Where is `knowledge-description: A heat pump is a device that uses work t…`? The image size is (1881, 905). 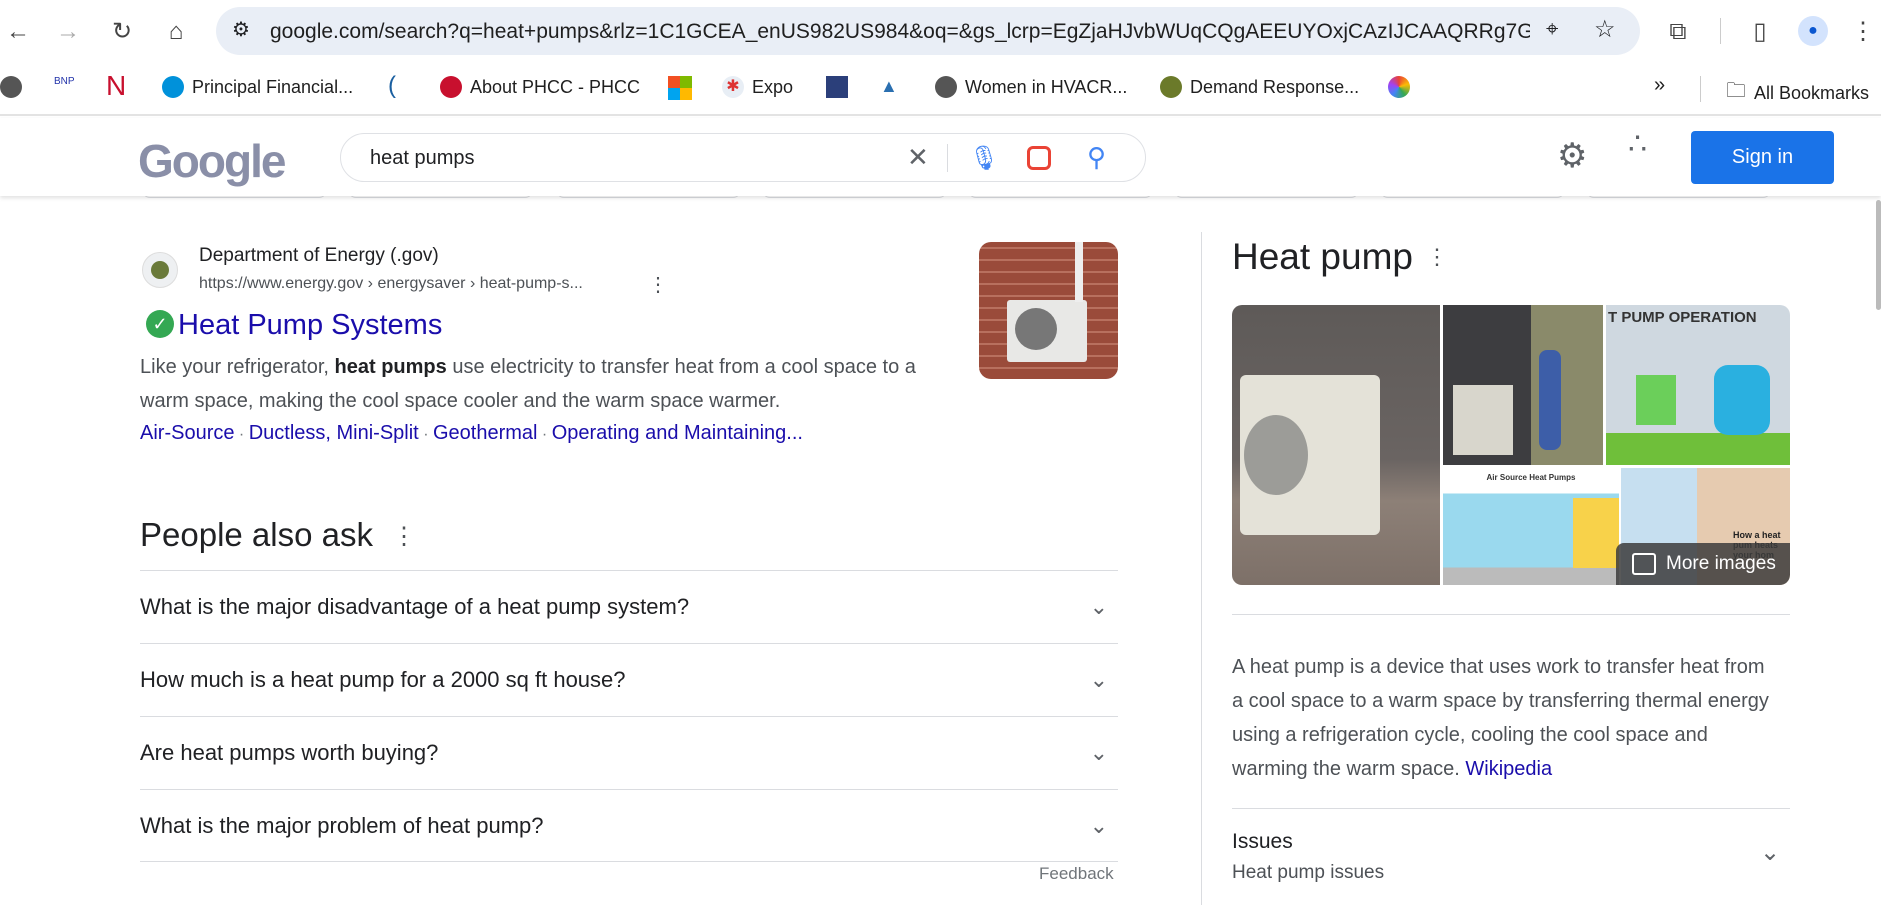
knowledge-description: A heat pump is a device that uses work t… is located at coordinates (1500, 718).